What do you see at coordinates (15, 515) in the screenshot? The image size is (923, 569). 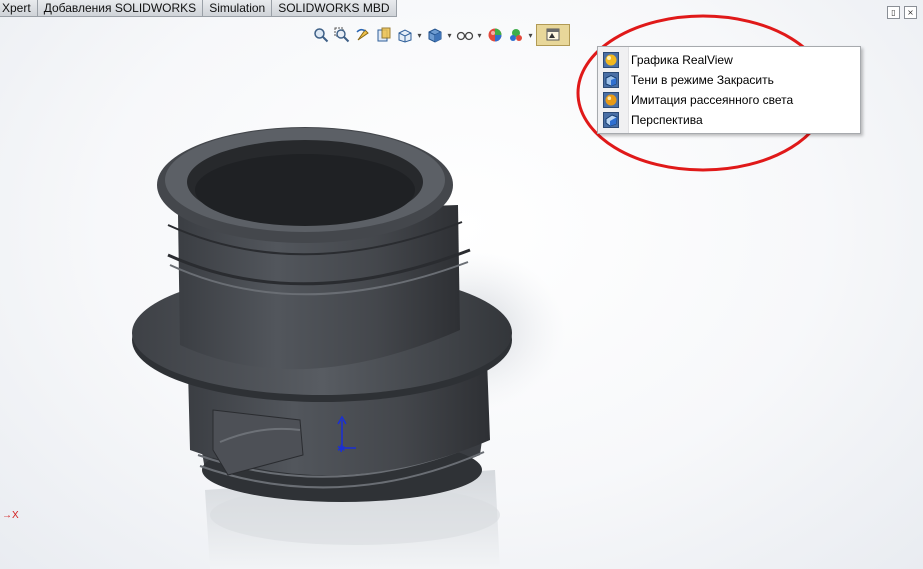 I see `triad-x-label: X` at bounding box center [15, 515].